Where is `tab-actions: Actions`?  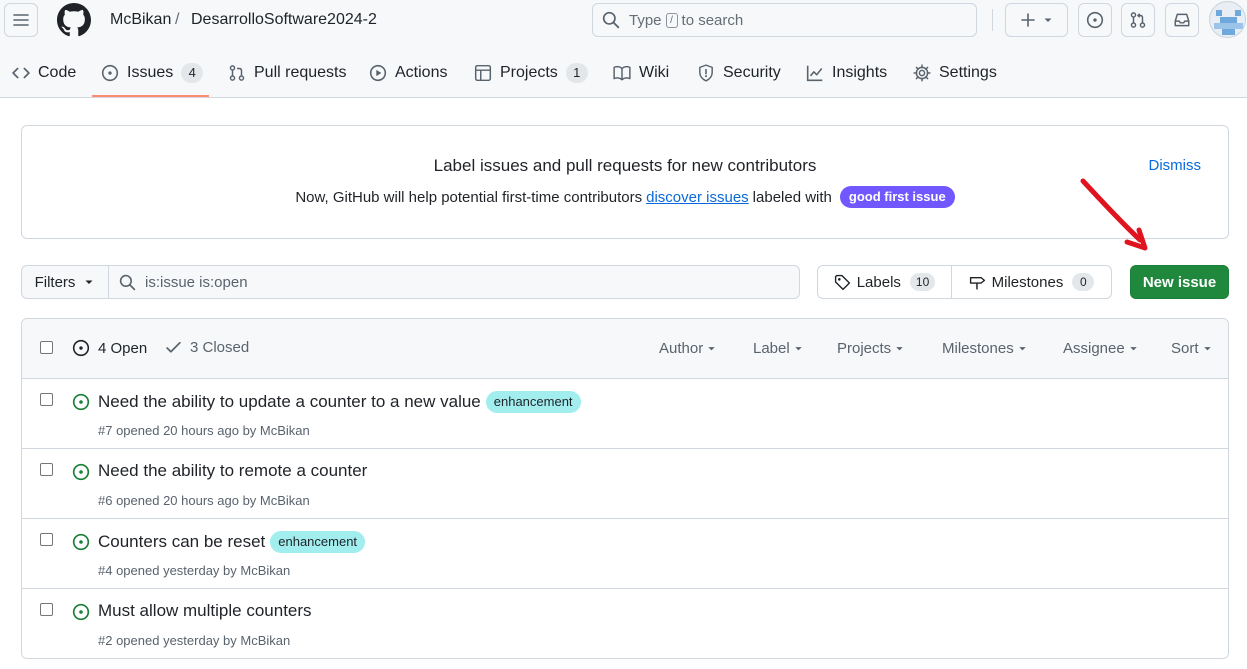
tab-actions: Actions is located at coordinates (408, 73).